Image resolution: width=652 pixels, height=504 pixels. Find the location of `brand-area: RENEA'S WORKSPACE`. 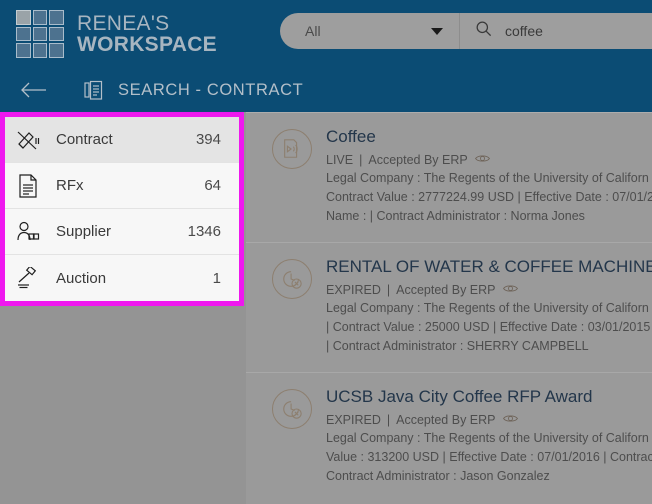

brand-area: RENEA'S WORKSPACE is located at coordinates (108, 34).